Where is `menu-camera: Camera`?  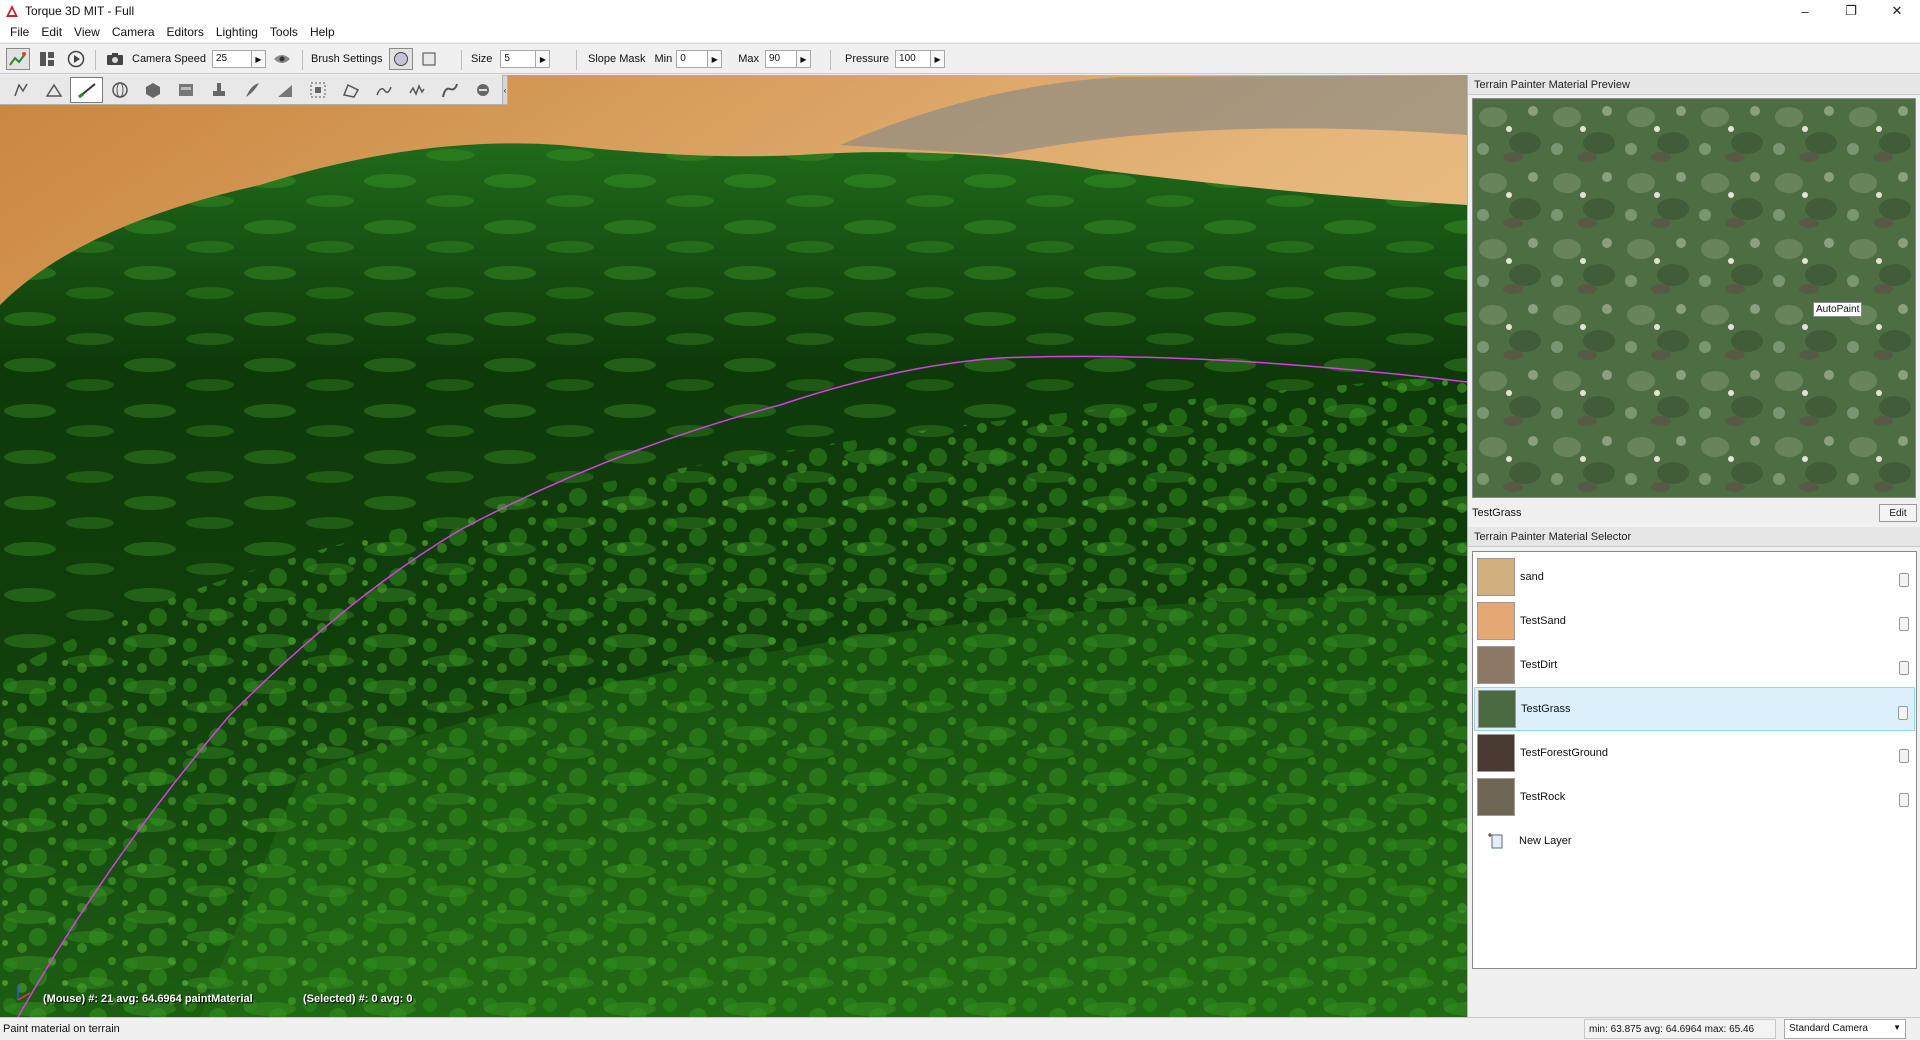 menu-camera: Camera is located at coordinates (133, 32).